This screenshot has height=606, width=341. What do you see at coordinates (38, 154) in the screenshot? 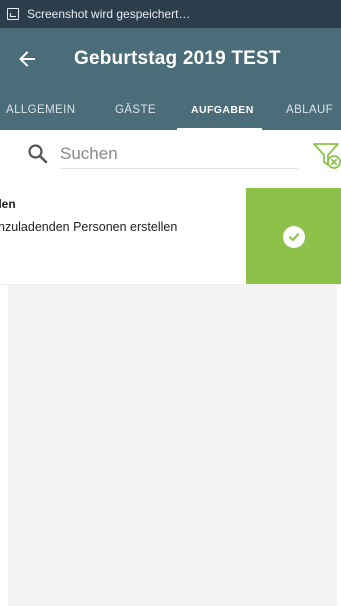
I see `search-icon` at bounding box center [38, 154].